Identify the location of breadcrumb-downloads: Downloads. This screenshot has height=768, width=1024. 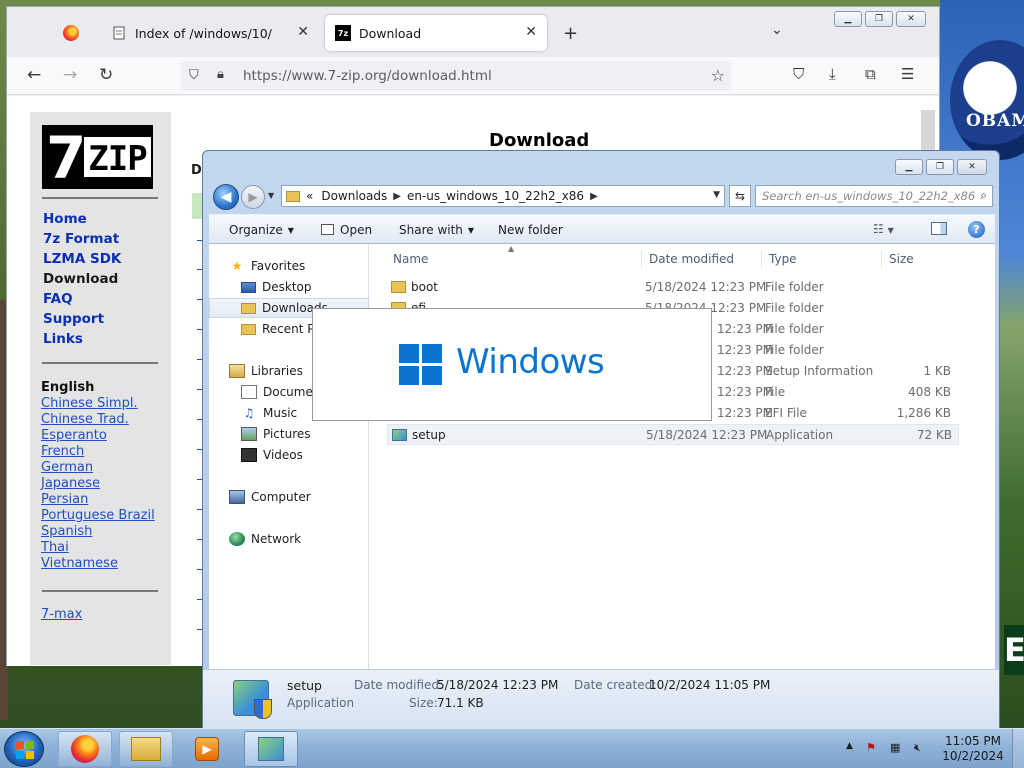
(354, 196).